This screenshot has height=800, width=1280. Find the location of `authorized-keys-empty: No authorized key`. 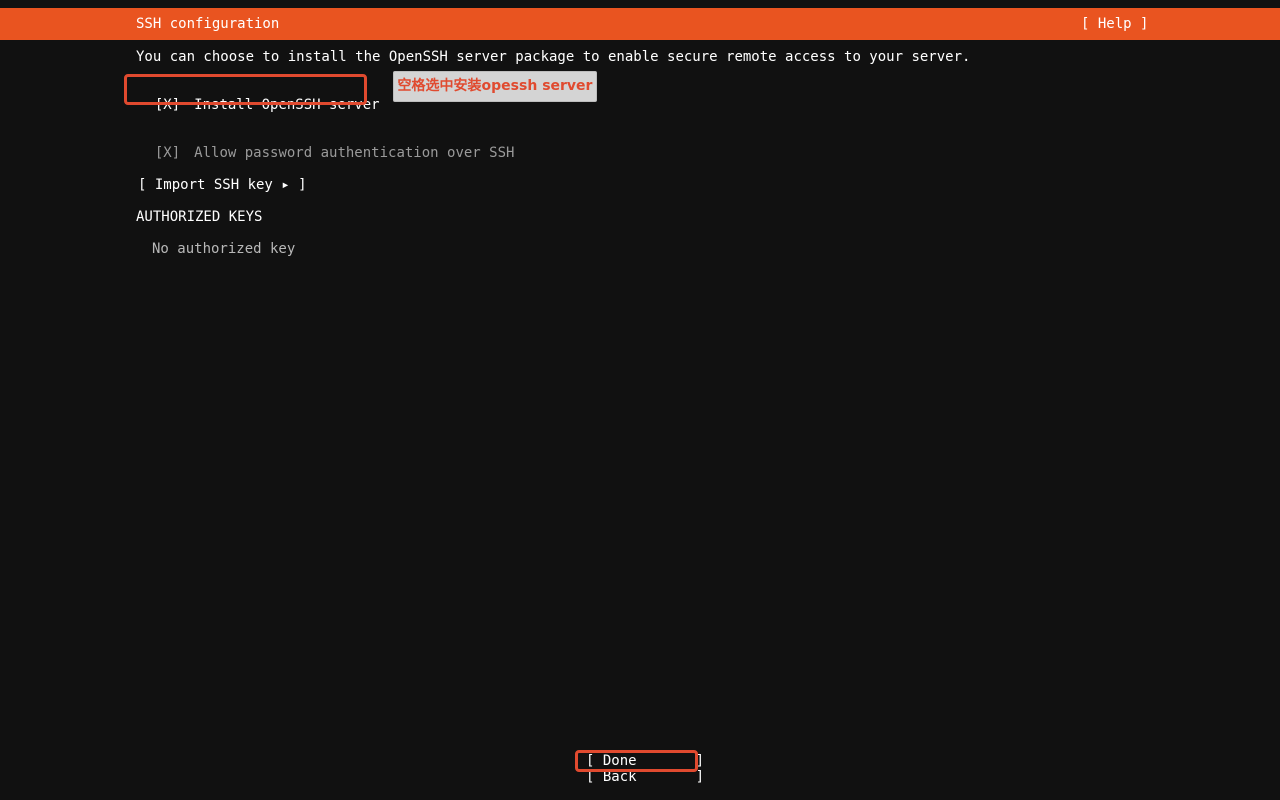

authorized-keys-empty: No authorized key is located at coordinates (224, 249).